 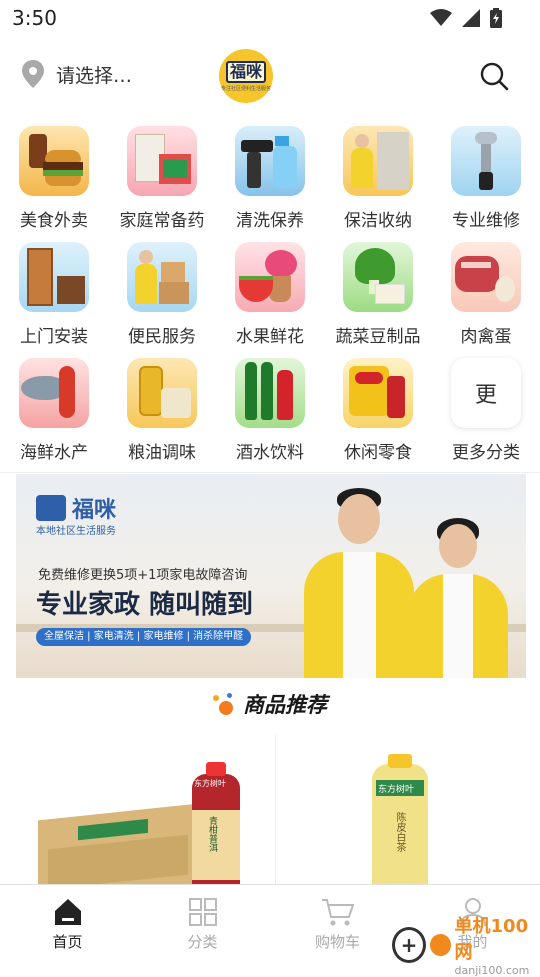 I want to click on category-more: 更 更多分类, so click(x=486, y=416).